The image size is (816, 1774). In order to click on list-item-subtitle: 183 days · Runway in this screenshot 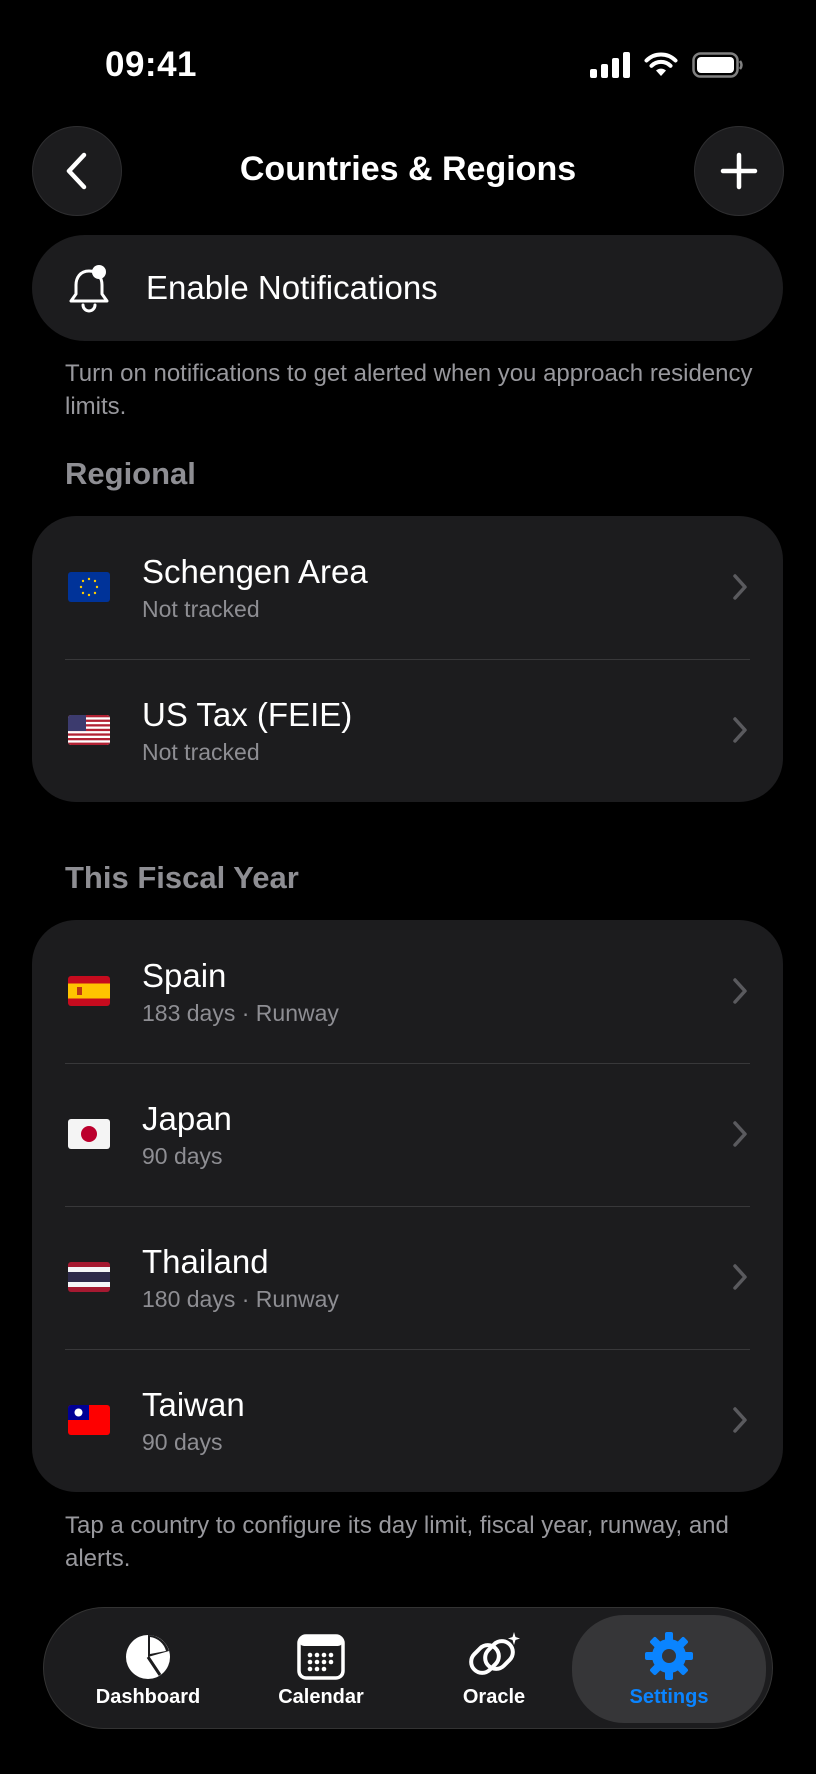, I will do `click(240, 1013)`.